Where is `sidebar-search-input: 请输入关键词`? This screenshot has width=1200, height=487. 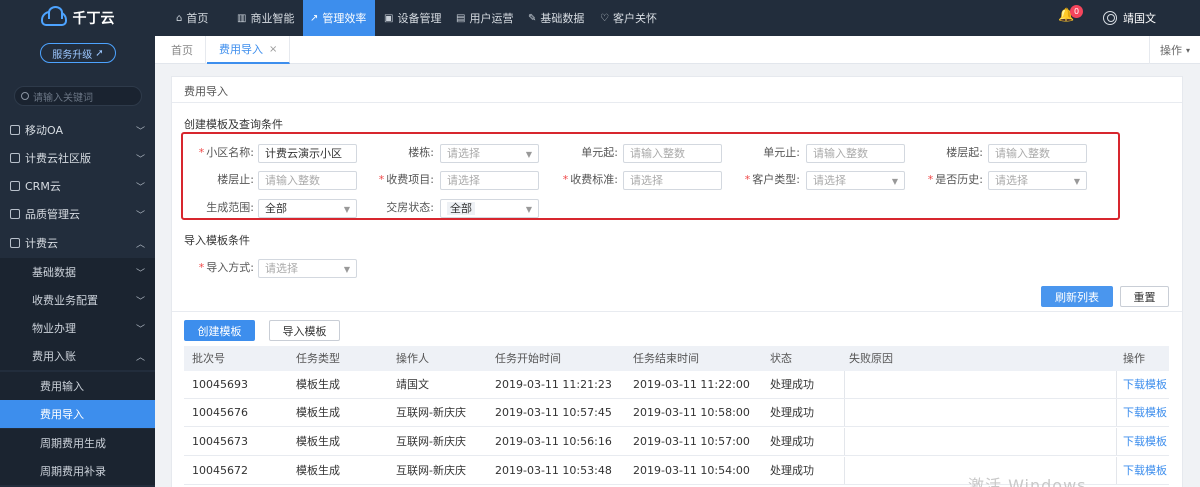
sidebar-search-input: 请输入关键词 is located at coordinates (78, 96).